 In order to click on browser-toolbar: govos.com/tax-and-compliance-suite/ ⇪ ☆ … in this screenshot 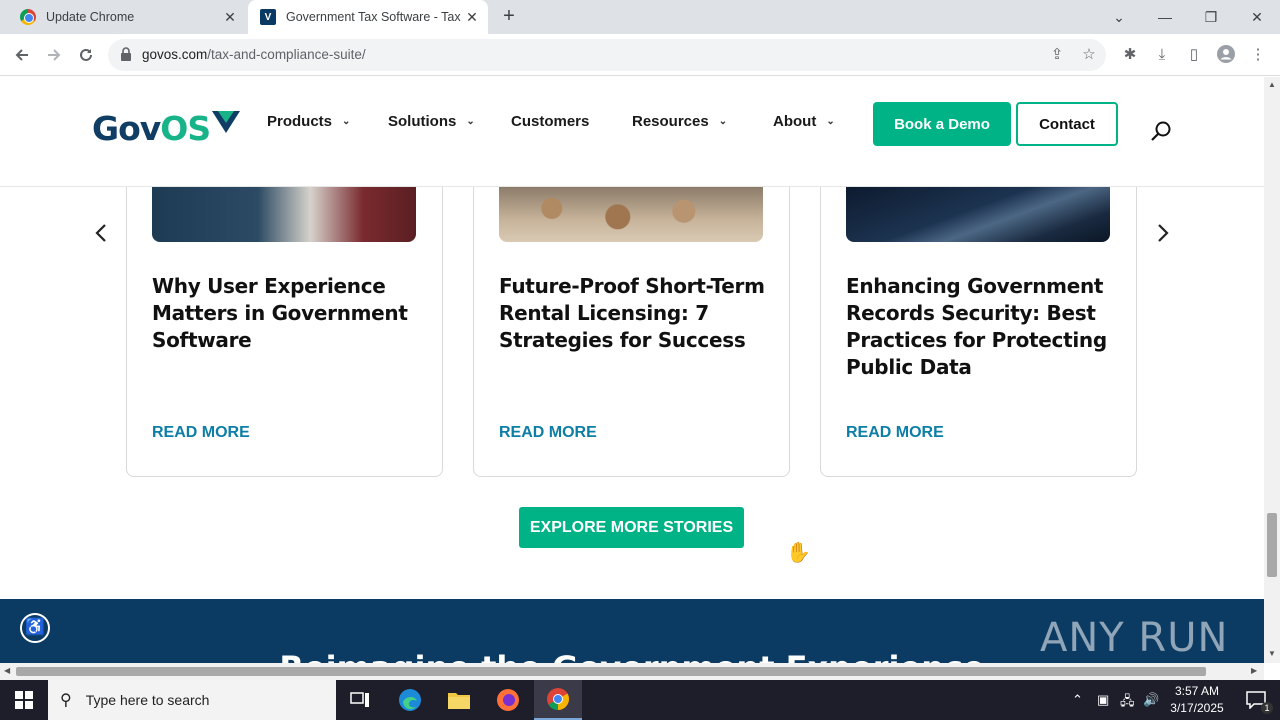, I will do `click(640, 55)`.